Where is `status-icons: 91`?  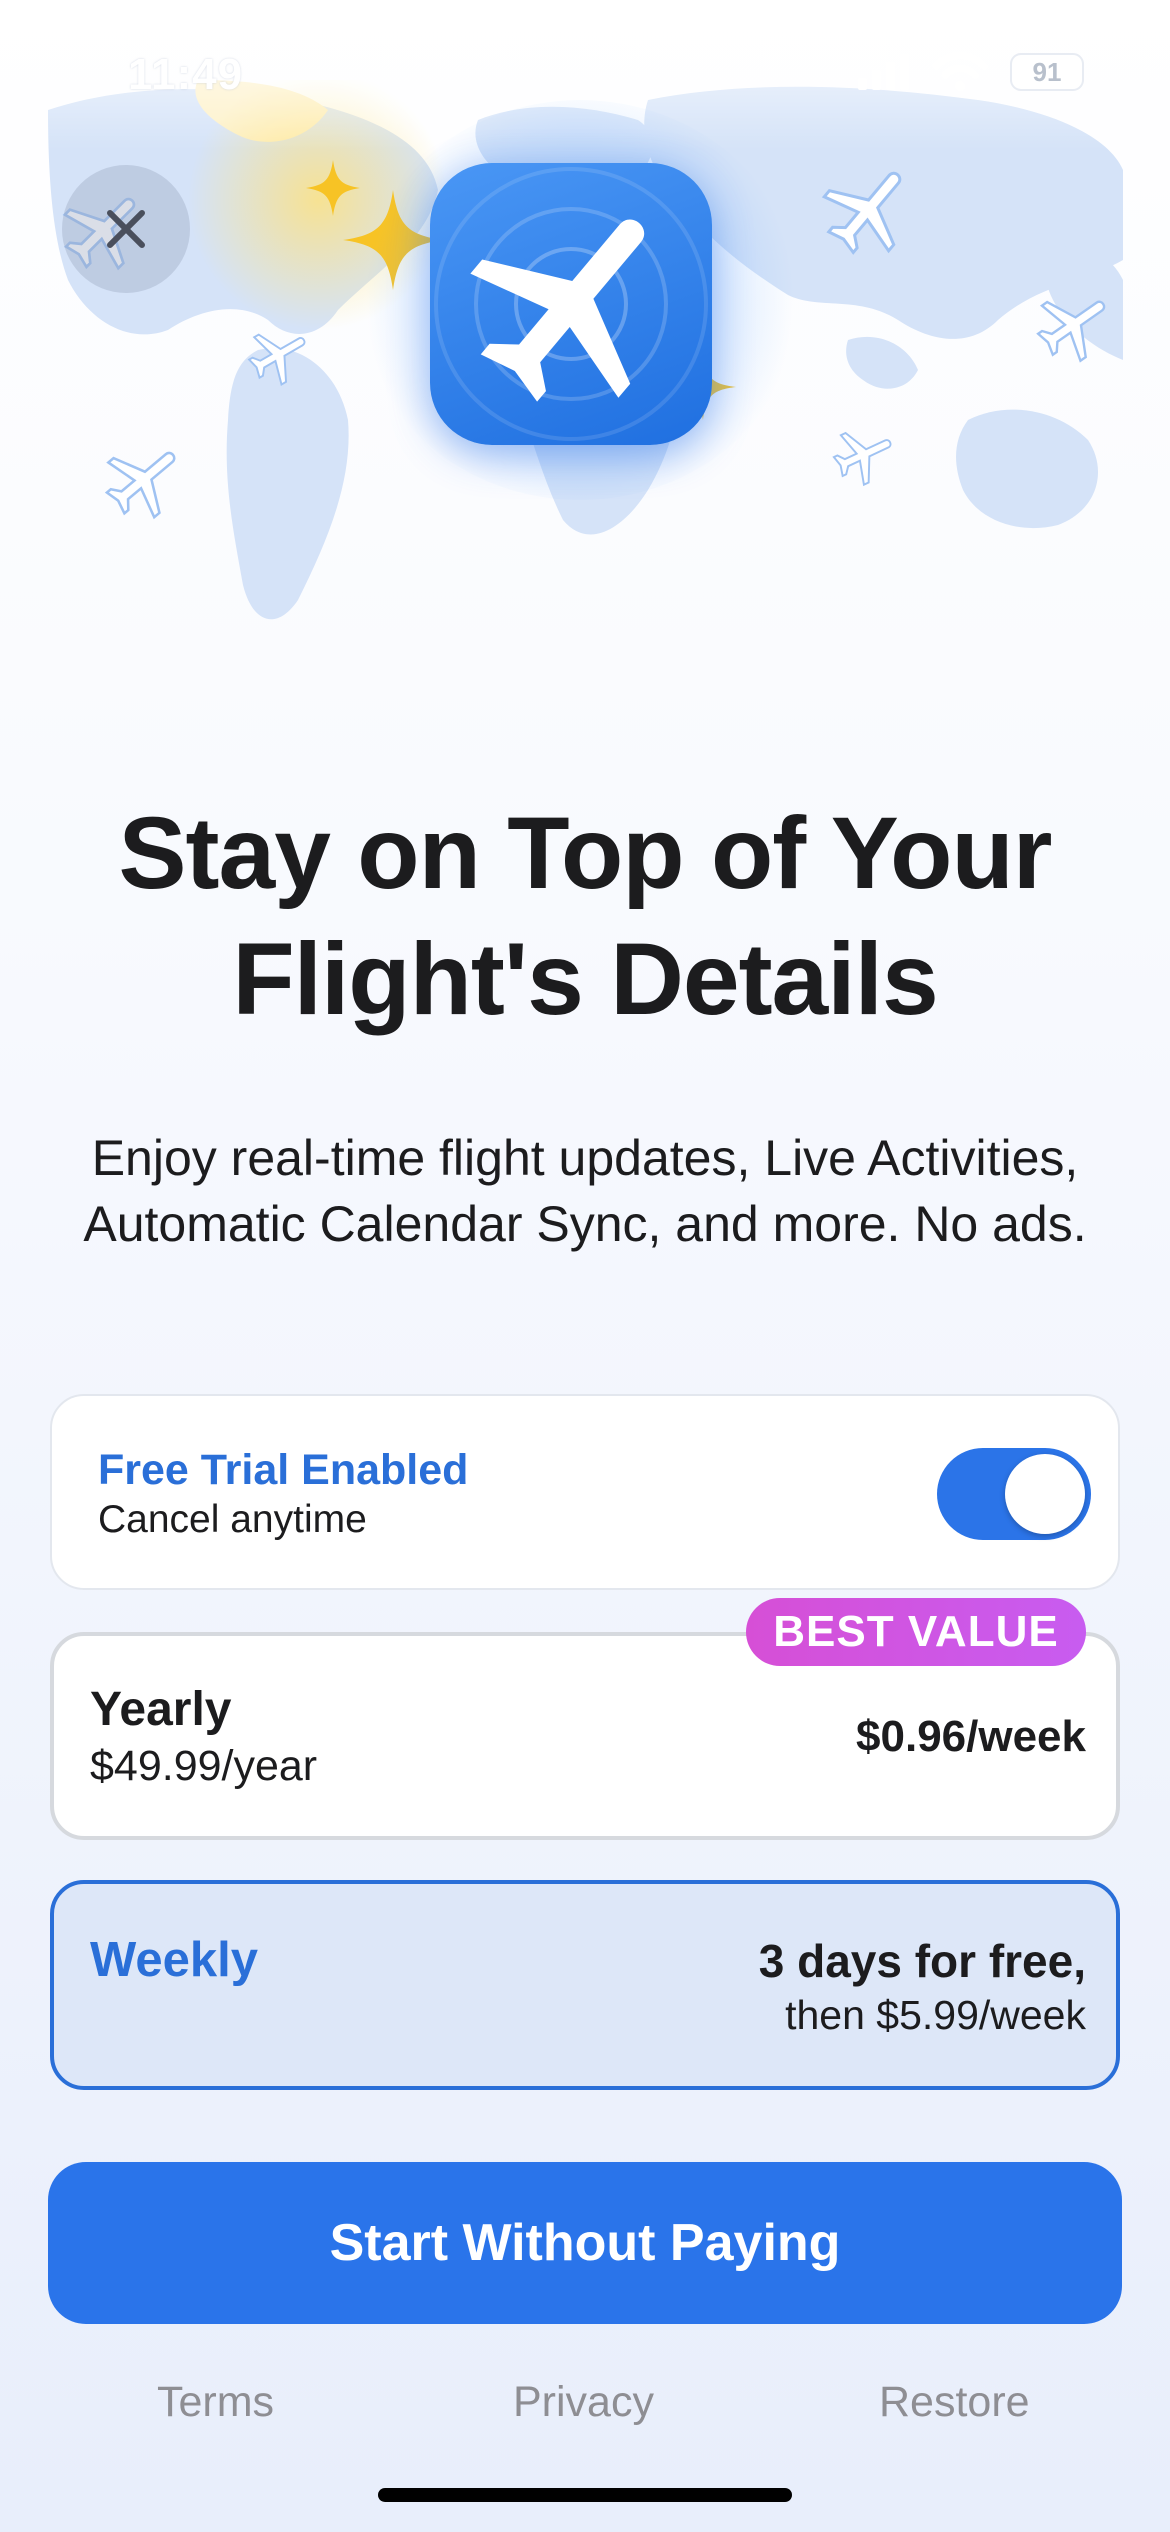
status-icons: 91 is located at coordinates (971, 72).